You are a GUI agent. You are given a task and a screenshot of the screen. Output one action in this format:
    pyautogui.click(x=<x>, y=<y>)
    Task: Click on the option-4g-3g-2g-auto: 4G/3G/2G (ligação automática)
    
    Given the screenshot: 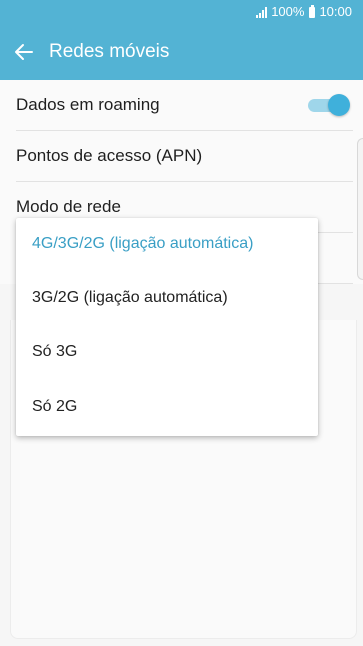 What is the action you would take?
    pyautogui.click(x=167, y=245)
    